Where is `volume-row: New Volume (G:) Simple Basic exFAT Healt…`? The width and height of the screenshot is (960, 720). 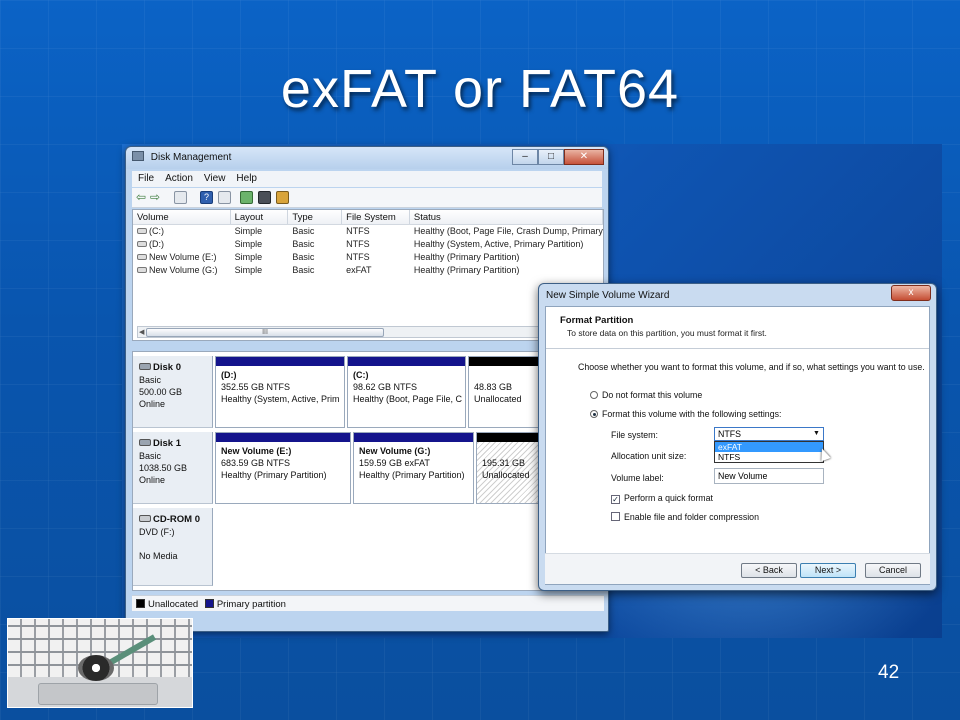 volume-row: New Volume (G:) Simple Basic exFAT Healt… is located at coordinates (368, 270).